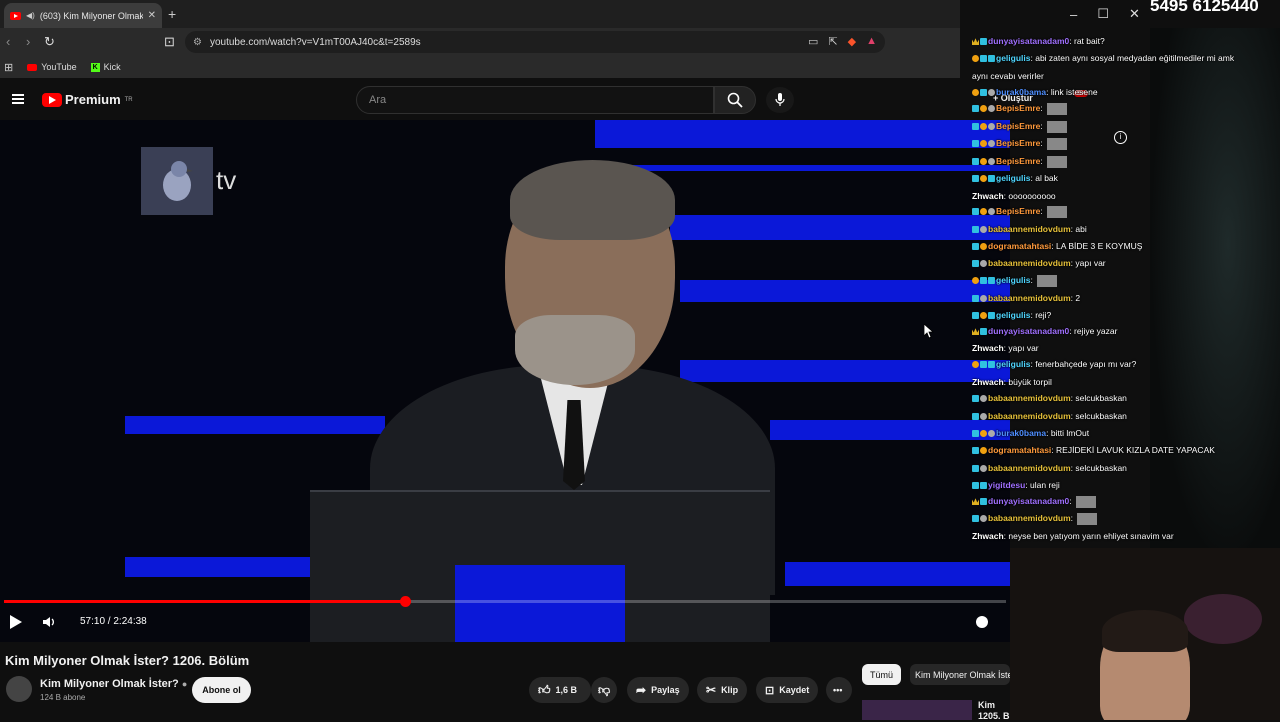  What do you see at coordinates (882, 674) in the screenshot?
I see `filter-chip-all: Tümü` at bounding box center [882, 674].